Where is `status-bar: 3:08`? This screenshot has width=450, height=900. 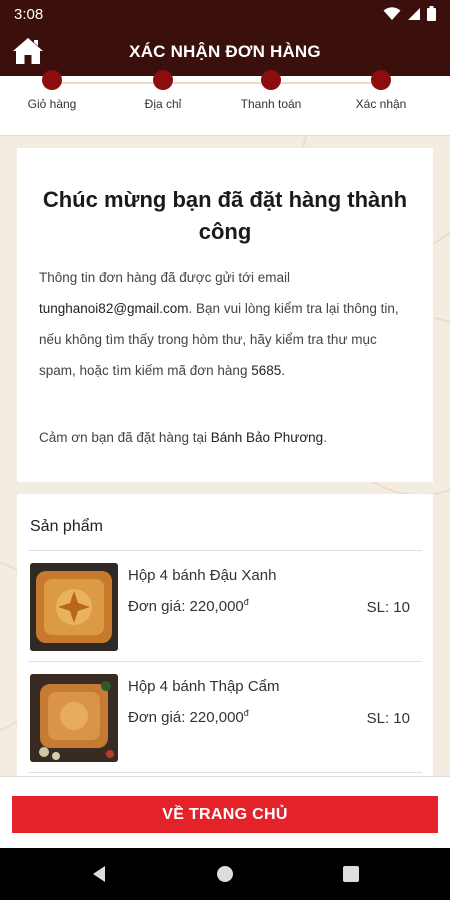
status-bar: 3:08 is located at coordinates (225, 14).